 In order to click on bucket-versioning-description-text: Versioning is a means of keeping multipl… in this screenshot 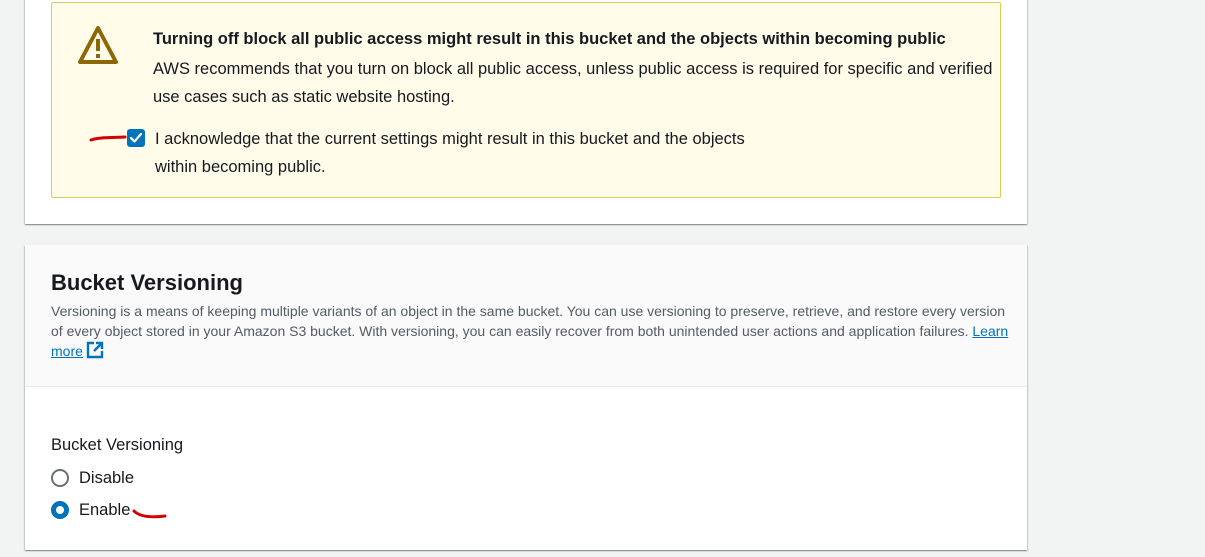, I will do `click(528, 321)`.